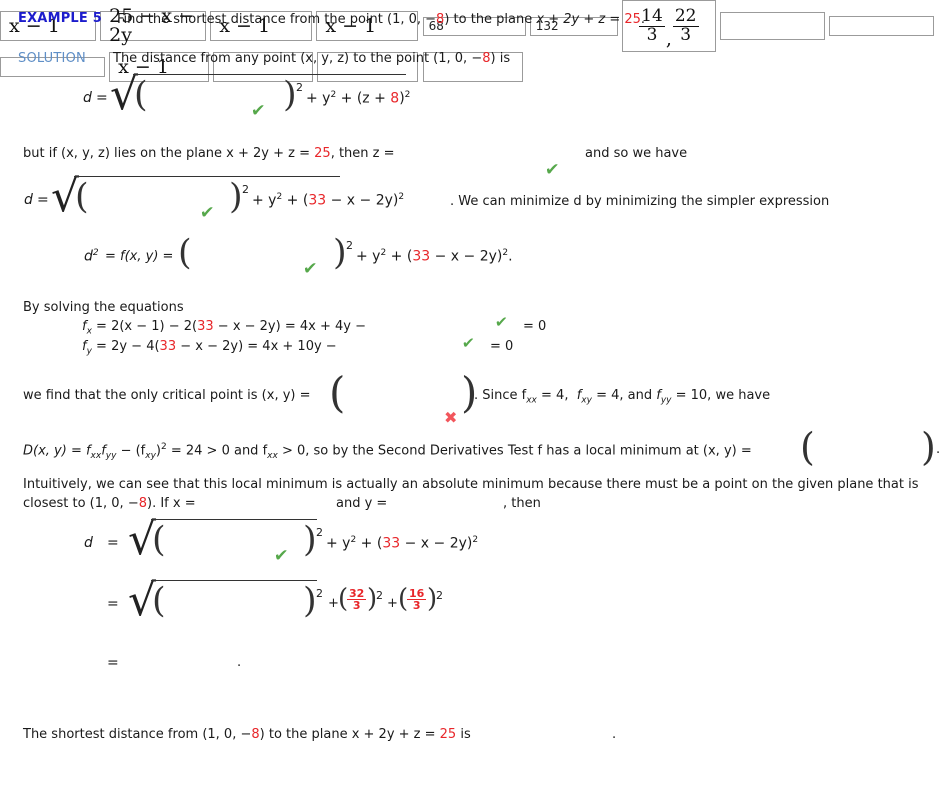 The image size is (944, 790). Describe the element at coordinates (580, 19) in the screenshot. I see `plane-equation: x + 2y + z =` at that location.